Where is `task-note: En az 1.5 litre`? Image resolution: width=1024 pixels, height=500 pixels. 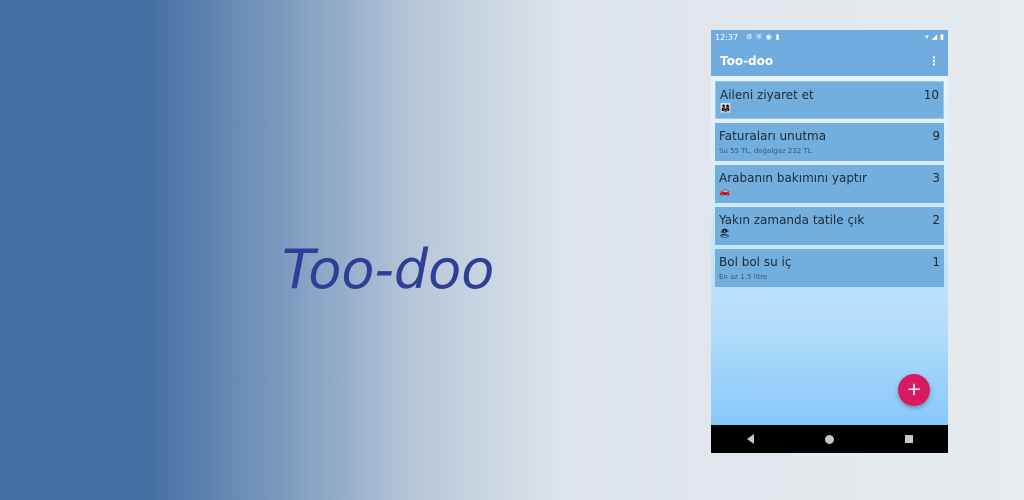
task-note: En az 1.5 litre is located at coordinates (743, 277).